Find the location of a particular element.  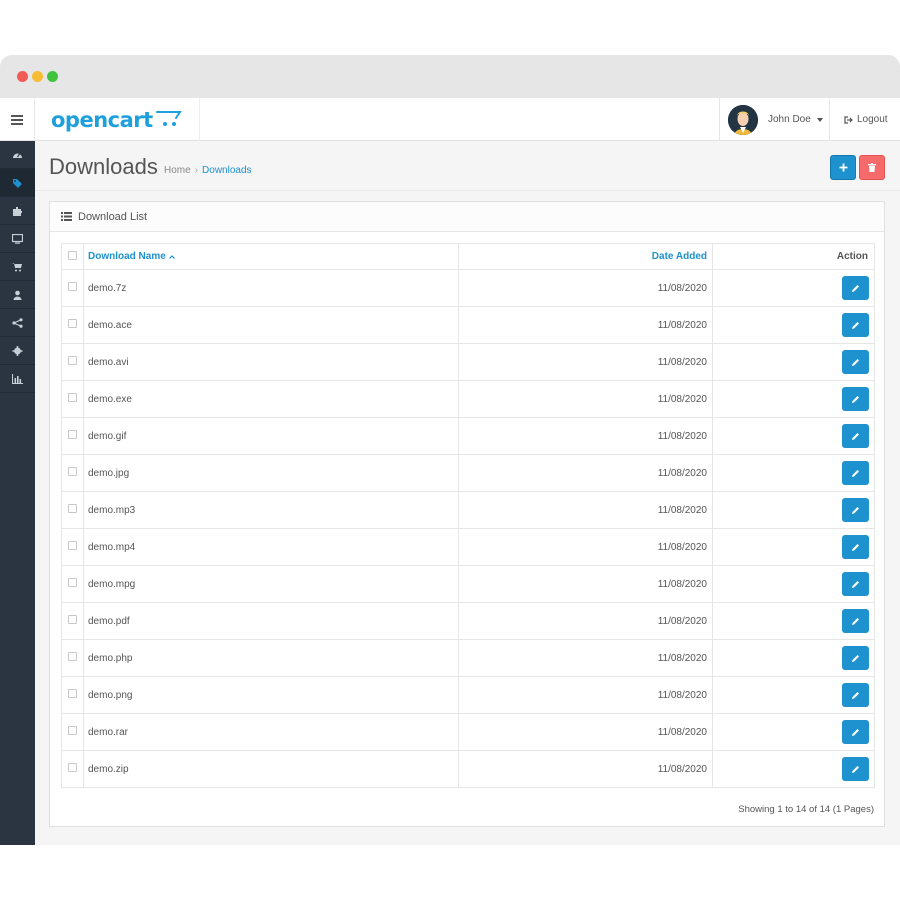

table-row: demo.zip 11/08/2020 is located at coordinates (468, 769).